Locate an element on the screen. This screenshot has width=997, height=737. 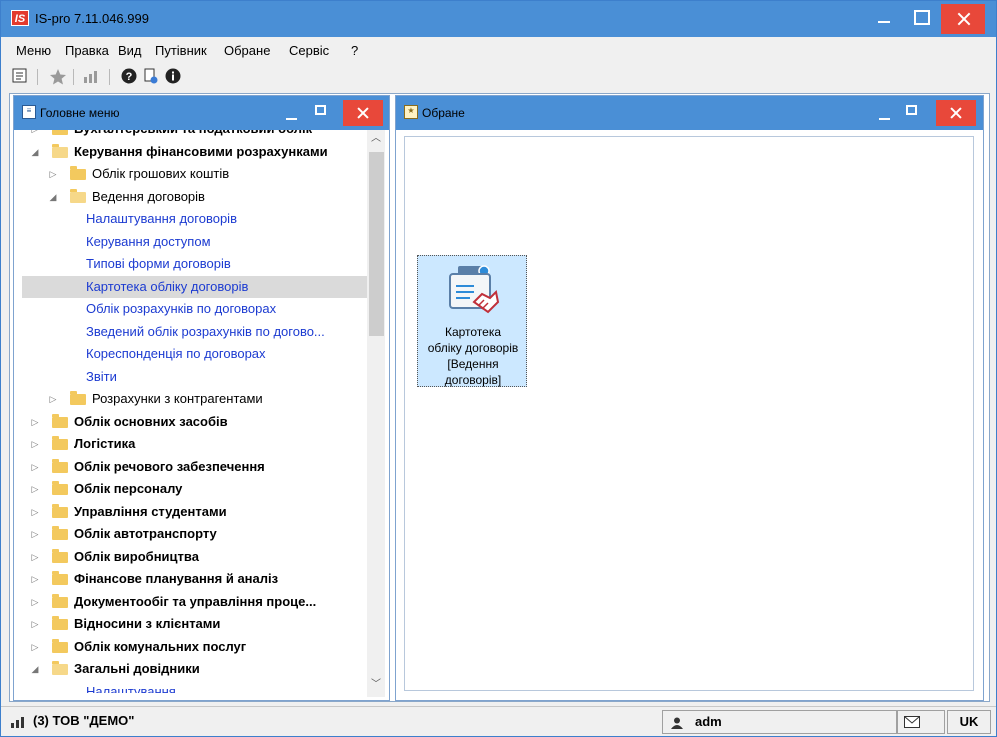
tree-folder-item: ▷ Бухгалтерський та податковий облік is located at coordinates (194, 135).